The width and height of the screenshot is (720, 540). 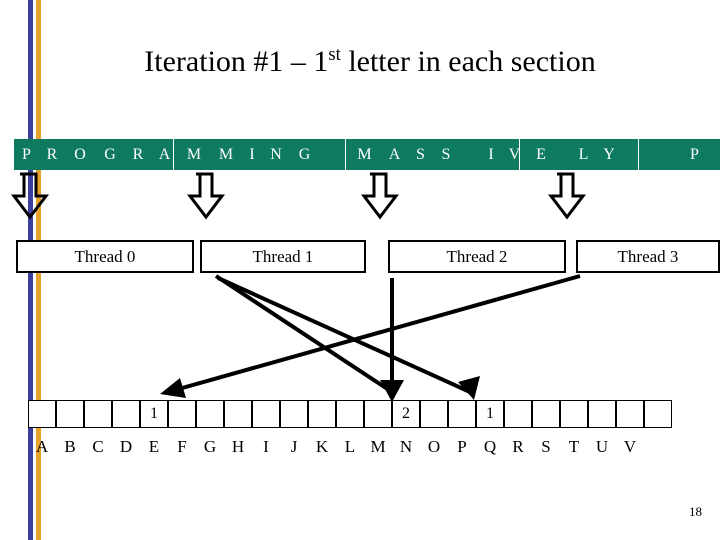 I want to click on output-letter-label: J, so click(x=294, y=446).